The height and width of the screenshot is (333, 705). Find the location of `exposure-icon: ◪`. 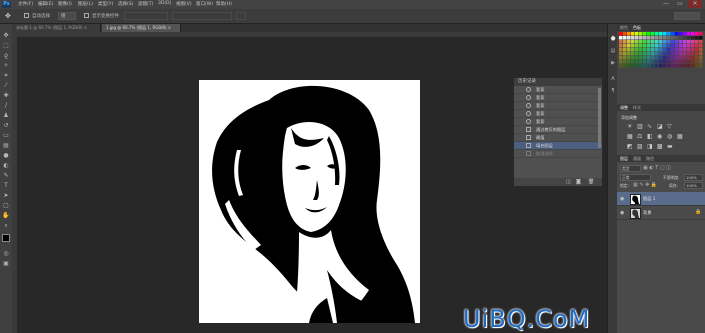

exposure-icon: ◪ is located at coordinates (660, 126).